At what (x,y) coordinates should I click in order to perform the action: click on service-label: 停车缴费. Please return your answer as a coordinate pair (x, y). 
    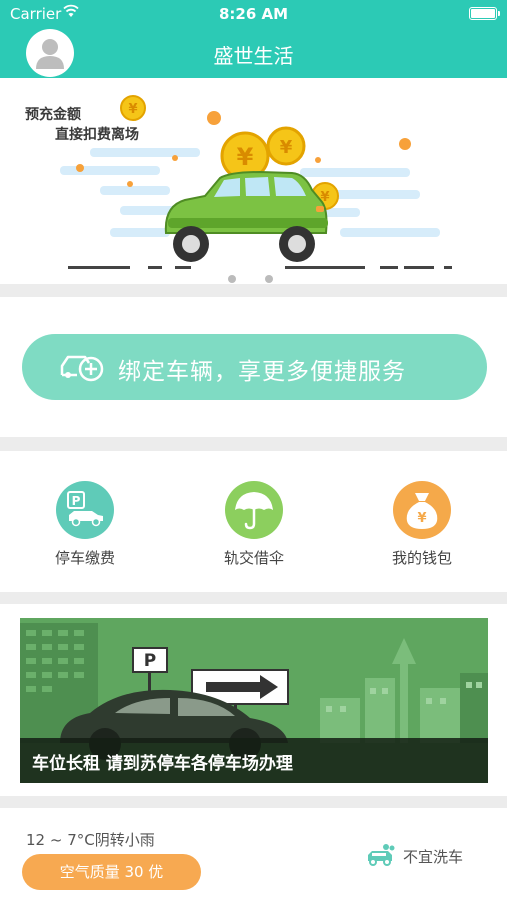
    Looking at the image, I should click on (84, 558).